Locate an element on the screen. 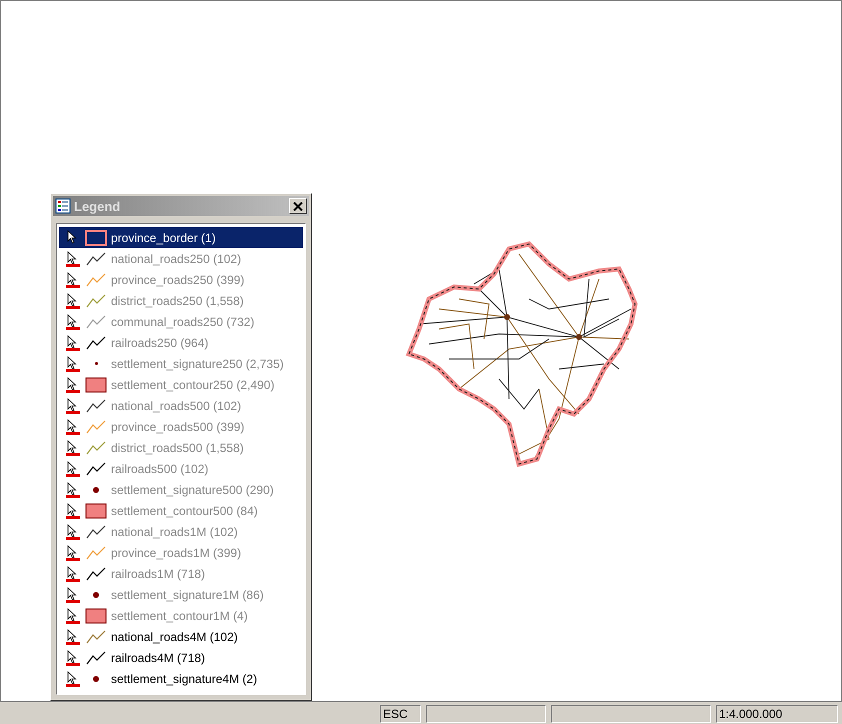  layer-item: railroads4M (718) is located at coordinates (181, 657).